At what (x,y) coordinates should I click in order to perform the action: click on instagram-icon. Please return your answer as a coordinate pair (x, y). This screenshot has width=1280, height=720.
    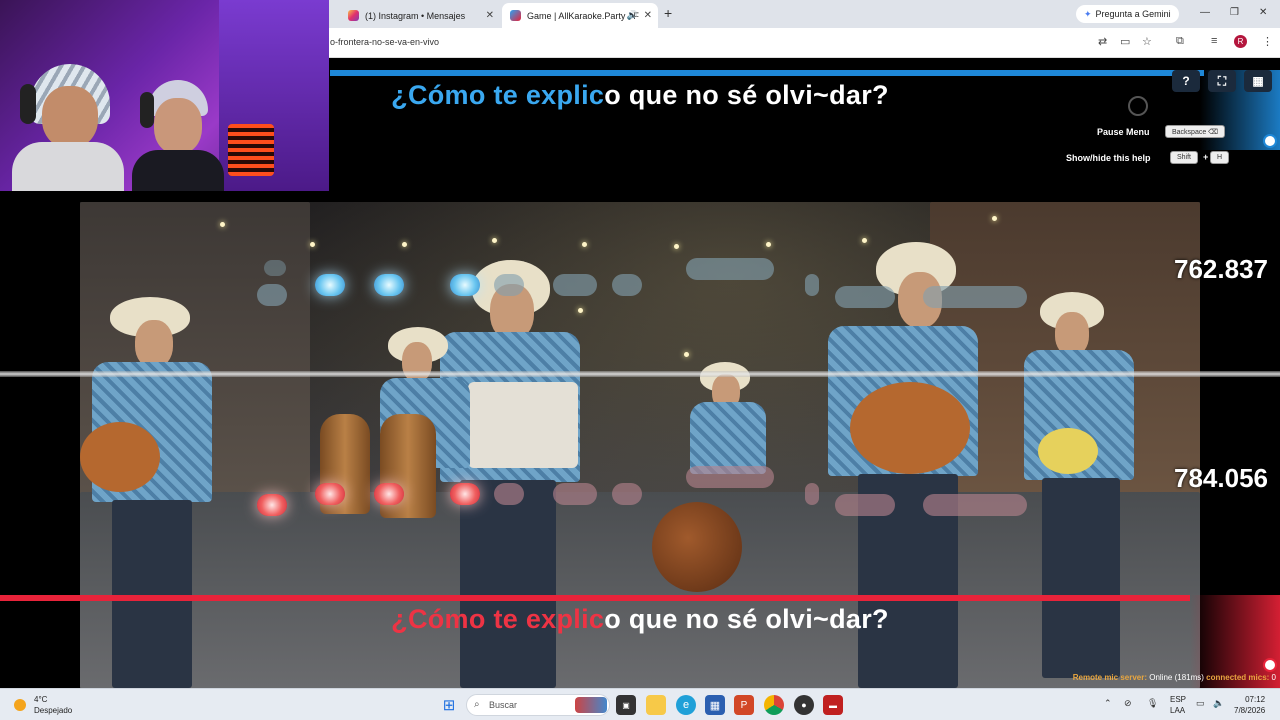
    Looking at the image, I should click on (353, 15).